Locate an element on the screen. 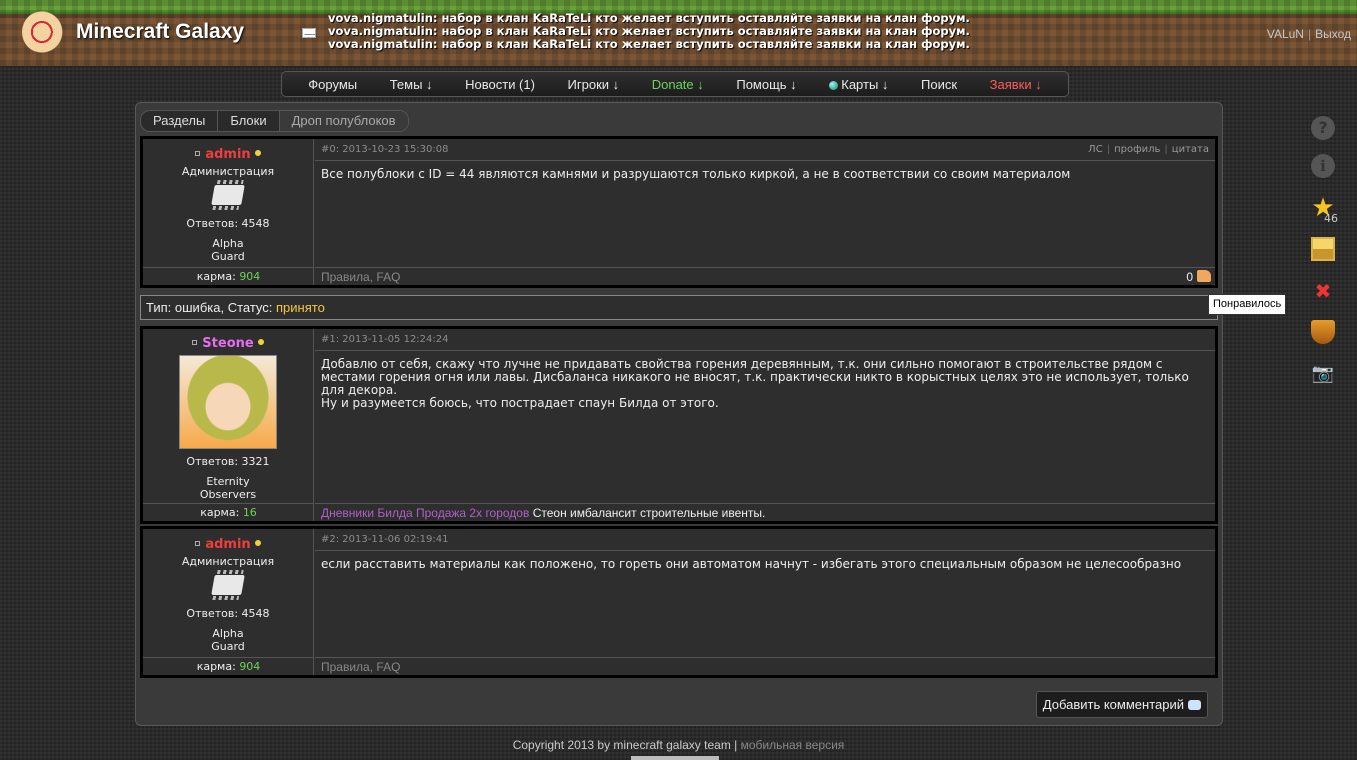 The width and height of the screenshot is (1357, 760). envelope-icon is located at coordinates (309, 33).